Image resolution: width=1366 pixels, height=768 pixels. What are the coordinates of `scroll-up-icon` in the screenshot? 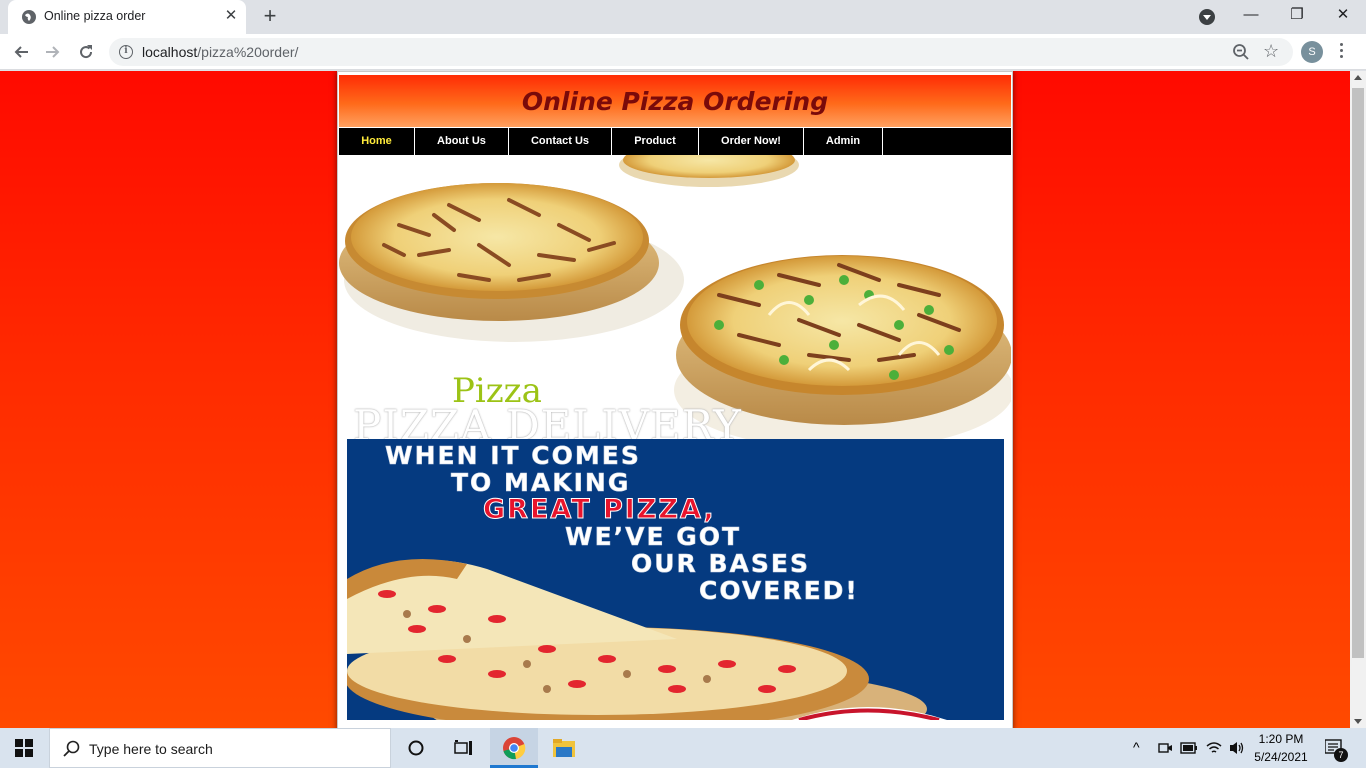 It's located at (1358, 77).